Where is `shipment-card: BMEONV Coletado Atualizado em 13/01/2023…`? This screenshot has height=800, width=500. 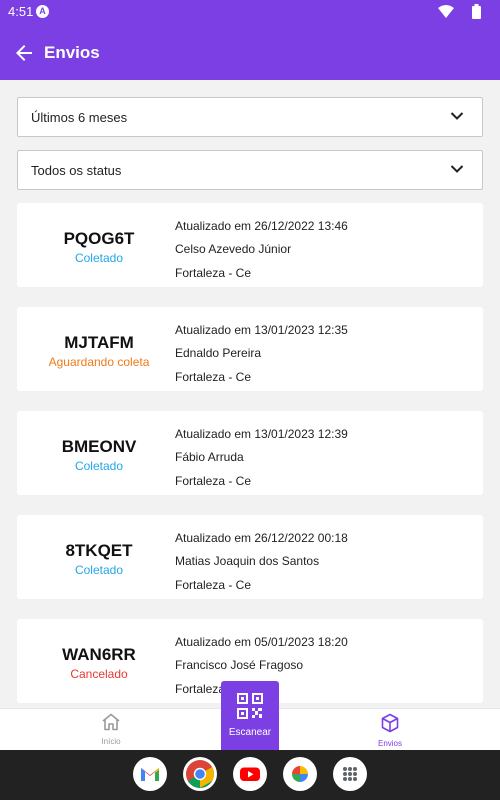
shipment-card: BMEONV Coletado Atualizado em 13/01/2023… is located at coordinates (250, 453).